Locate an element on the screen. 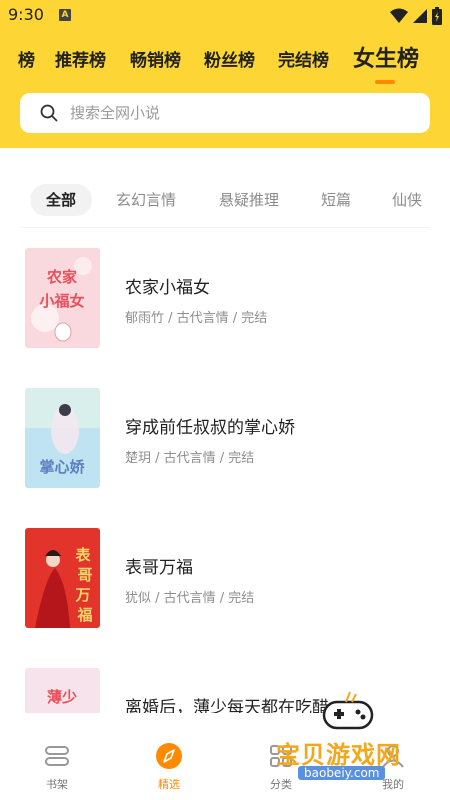  wifi-icon is located at coordinates (399, 15).